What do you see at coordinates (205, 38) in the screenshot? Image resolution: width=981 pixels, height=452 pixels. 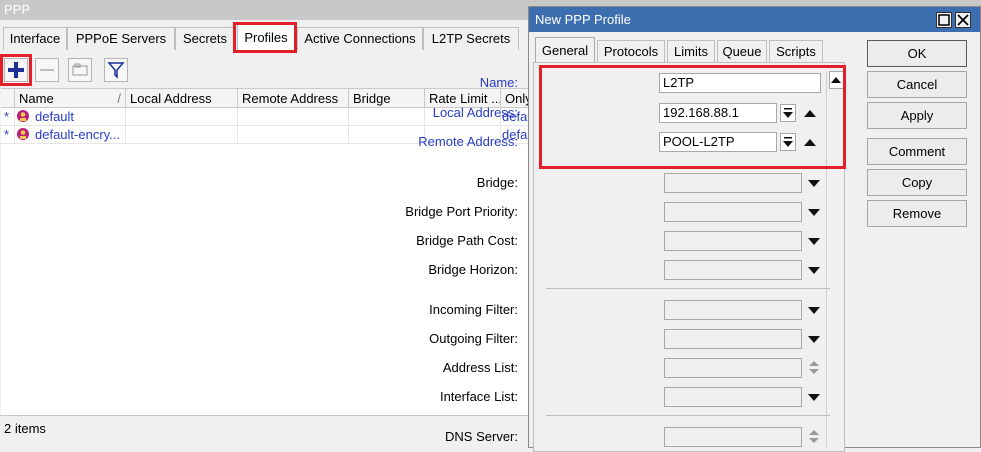 I see `tab-secrets: Secrets` at bounding box center [205, 38].